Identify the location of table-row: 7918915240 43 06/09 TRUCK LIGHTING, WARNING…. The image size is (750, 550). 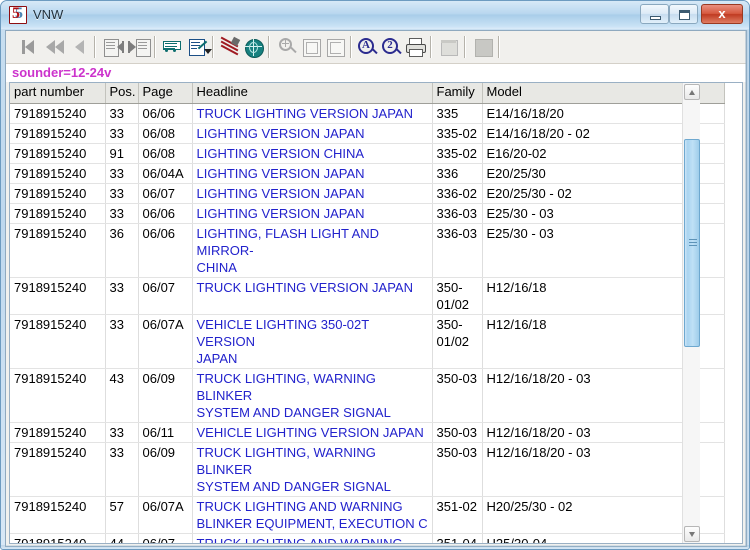
(367, 395).